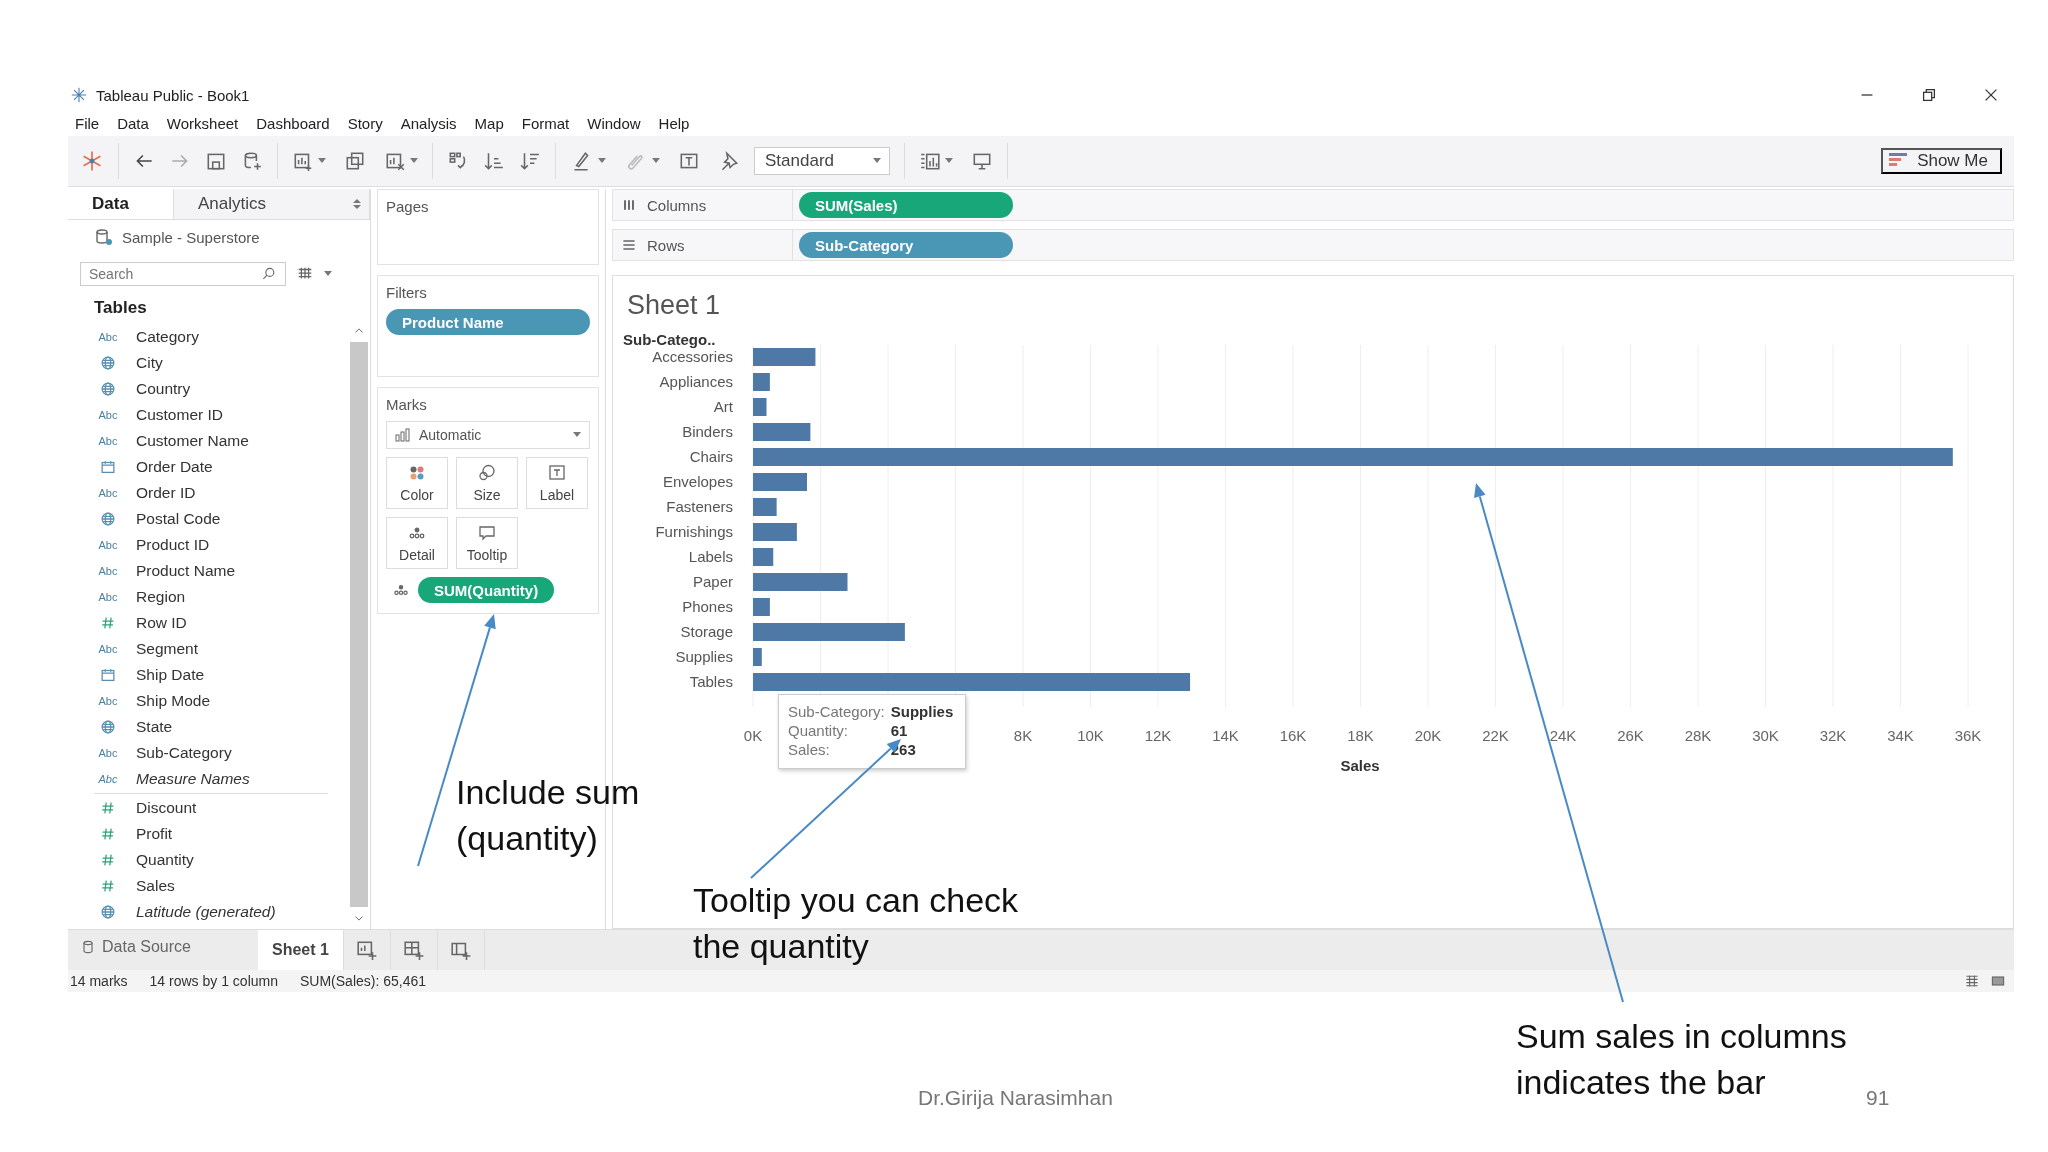 The height and width of the screenshot is (1152, 2048). What do you see at coordinates (161, 597) in the screenshot?
I see `field-name: Region` at bounding box center [161, 597].